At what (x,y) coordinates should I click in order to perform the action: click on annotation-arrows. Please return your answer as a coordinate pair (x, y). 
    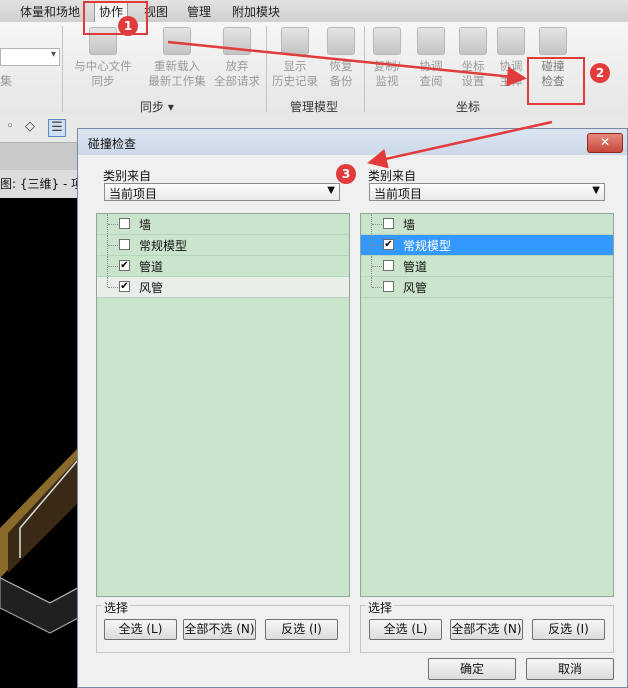
    Looking at the image, I should click on (360, 104).